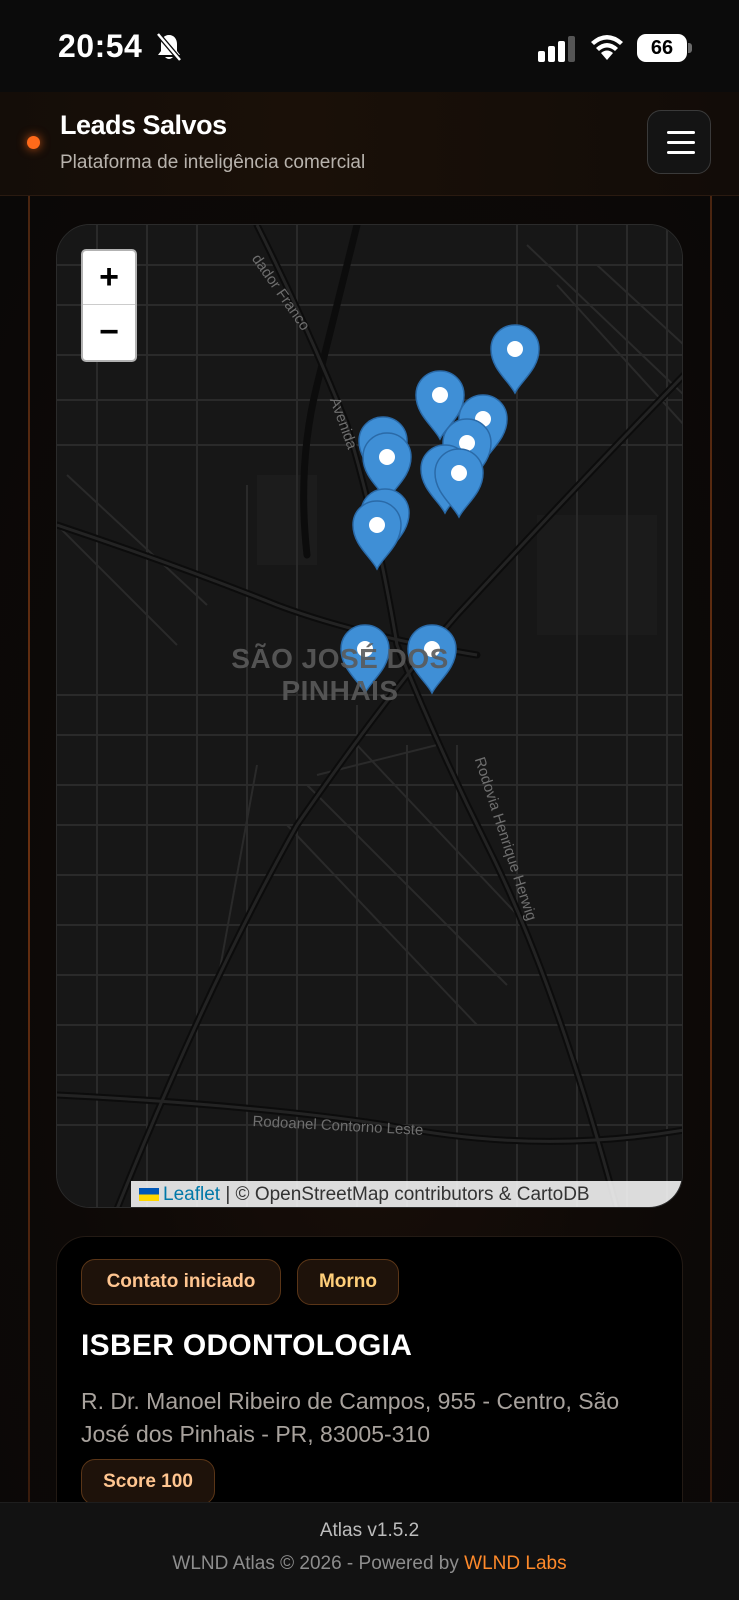  Describe the element at coordinates (29, 849) in the screenshot. I see `left-rail` at that location.